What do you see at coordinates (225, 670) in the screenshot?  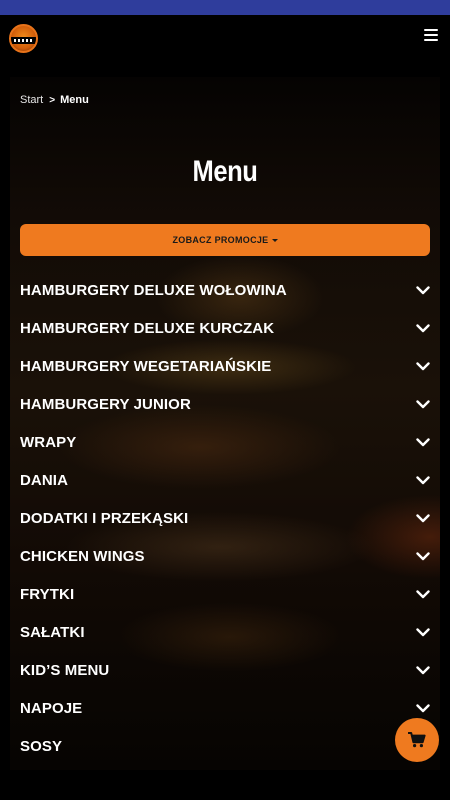 I see `menu-category-item: KID’S MENU` at bounding box center [225, 670].